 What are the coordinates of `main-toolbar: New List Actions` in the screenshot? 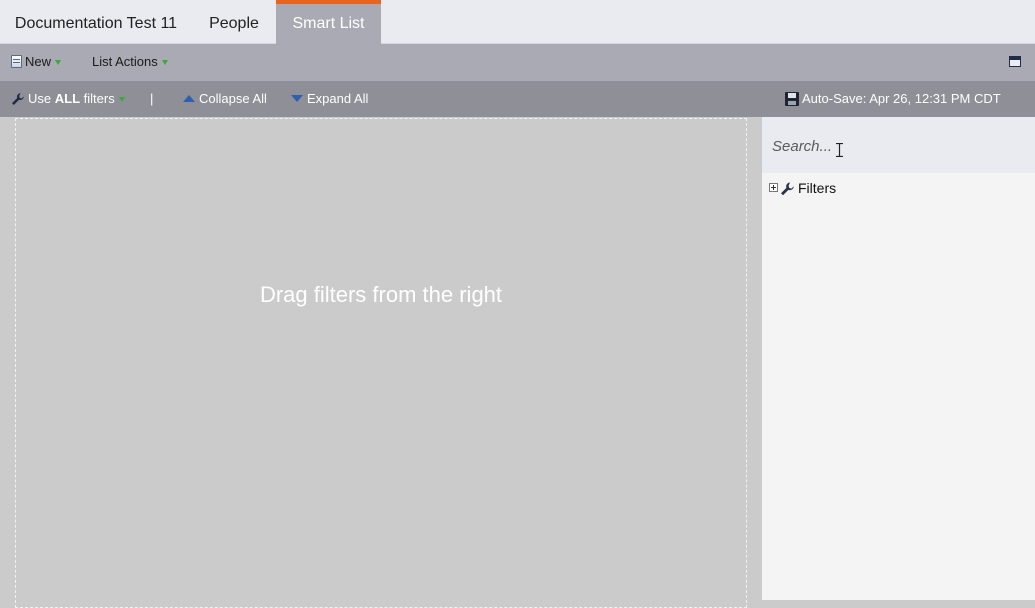 It's located at (517, 62).